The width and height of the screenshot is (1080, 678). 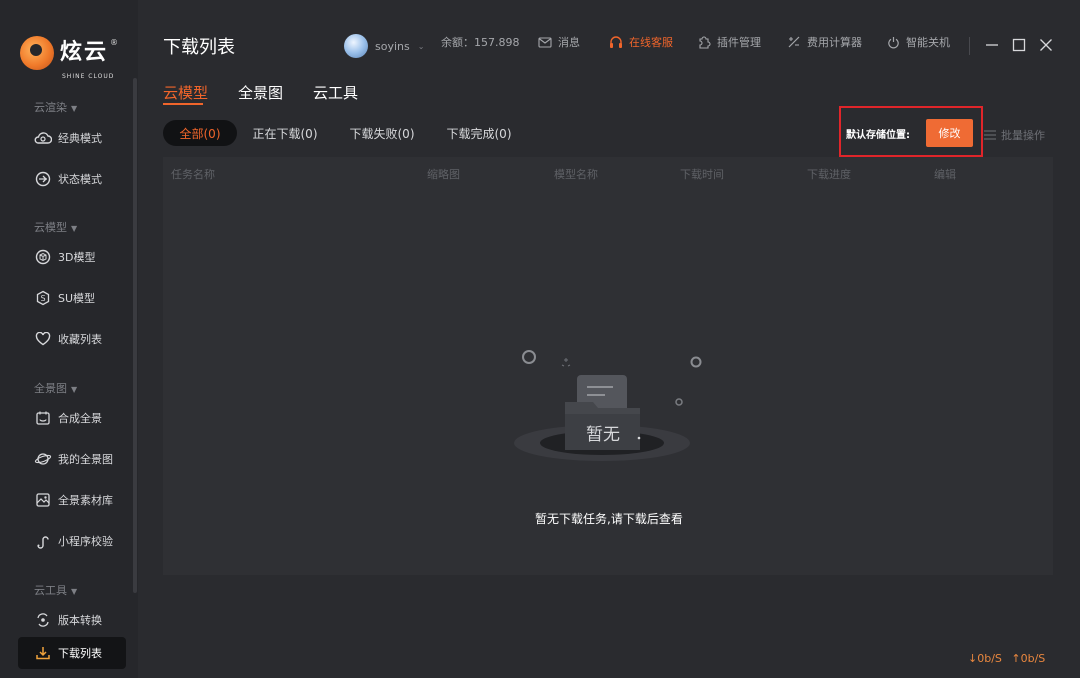 I want to click on sidebar-item-version-convert: 版本转换, so click(x=72, y=620).